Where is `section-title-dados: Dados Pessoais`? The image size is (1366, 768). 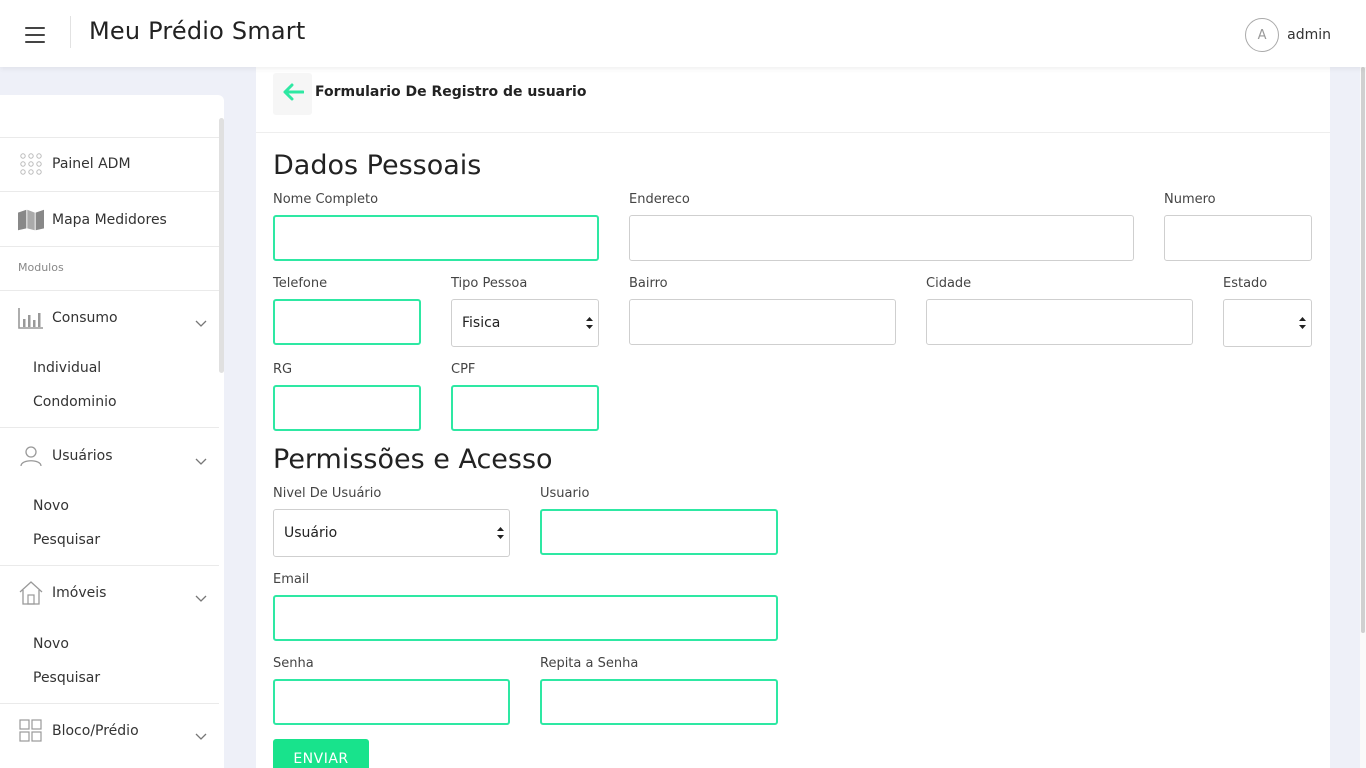 section-title-dados: Dados Pessoais is located at coordinates (377, 165).